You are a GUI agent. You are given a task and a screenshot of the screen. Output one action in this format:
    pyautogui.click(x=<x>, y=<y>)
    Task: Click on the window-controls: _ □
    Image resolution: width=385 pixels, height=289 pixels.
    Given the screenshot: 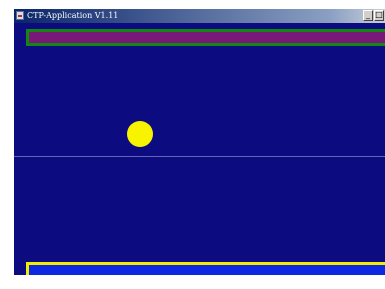 What is the action you would take?
    pyautogui.click(x=373, y=16)
    